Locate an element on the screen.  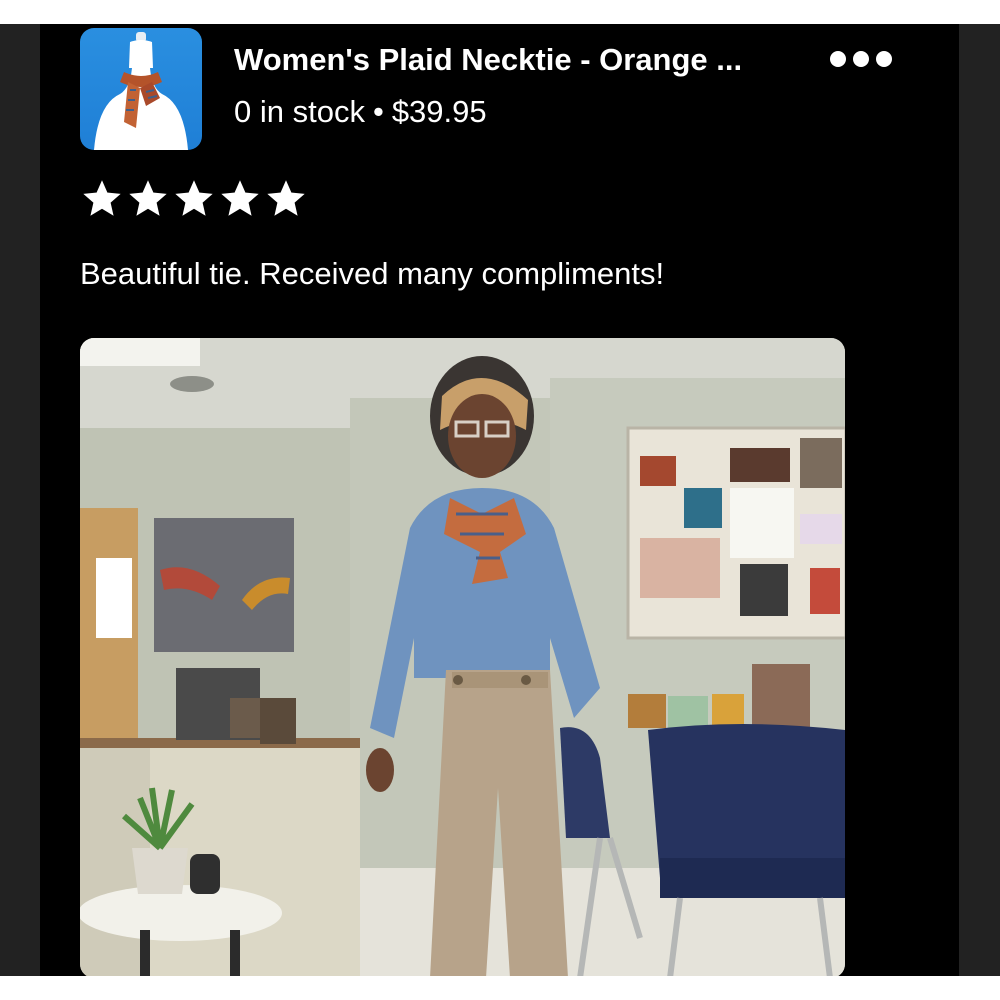
left-bezel is located at coordinates (20, 500).